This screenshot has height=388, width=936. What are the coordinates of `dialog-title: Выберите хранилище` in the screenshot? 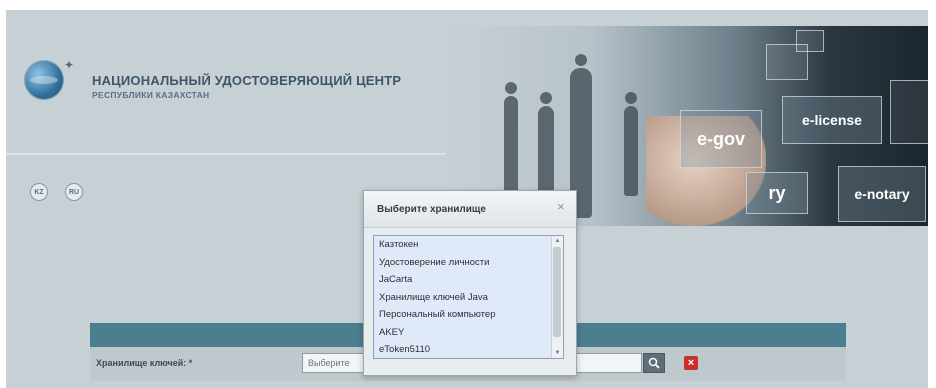 It's located at (431, 209).